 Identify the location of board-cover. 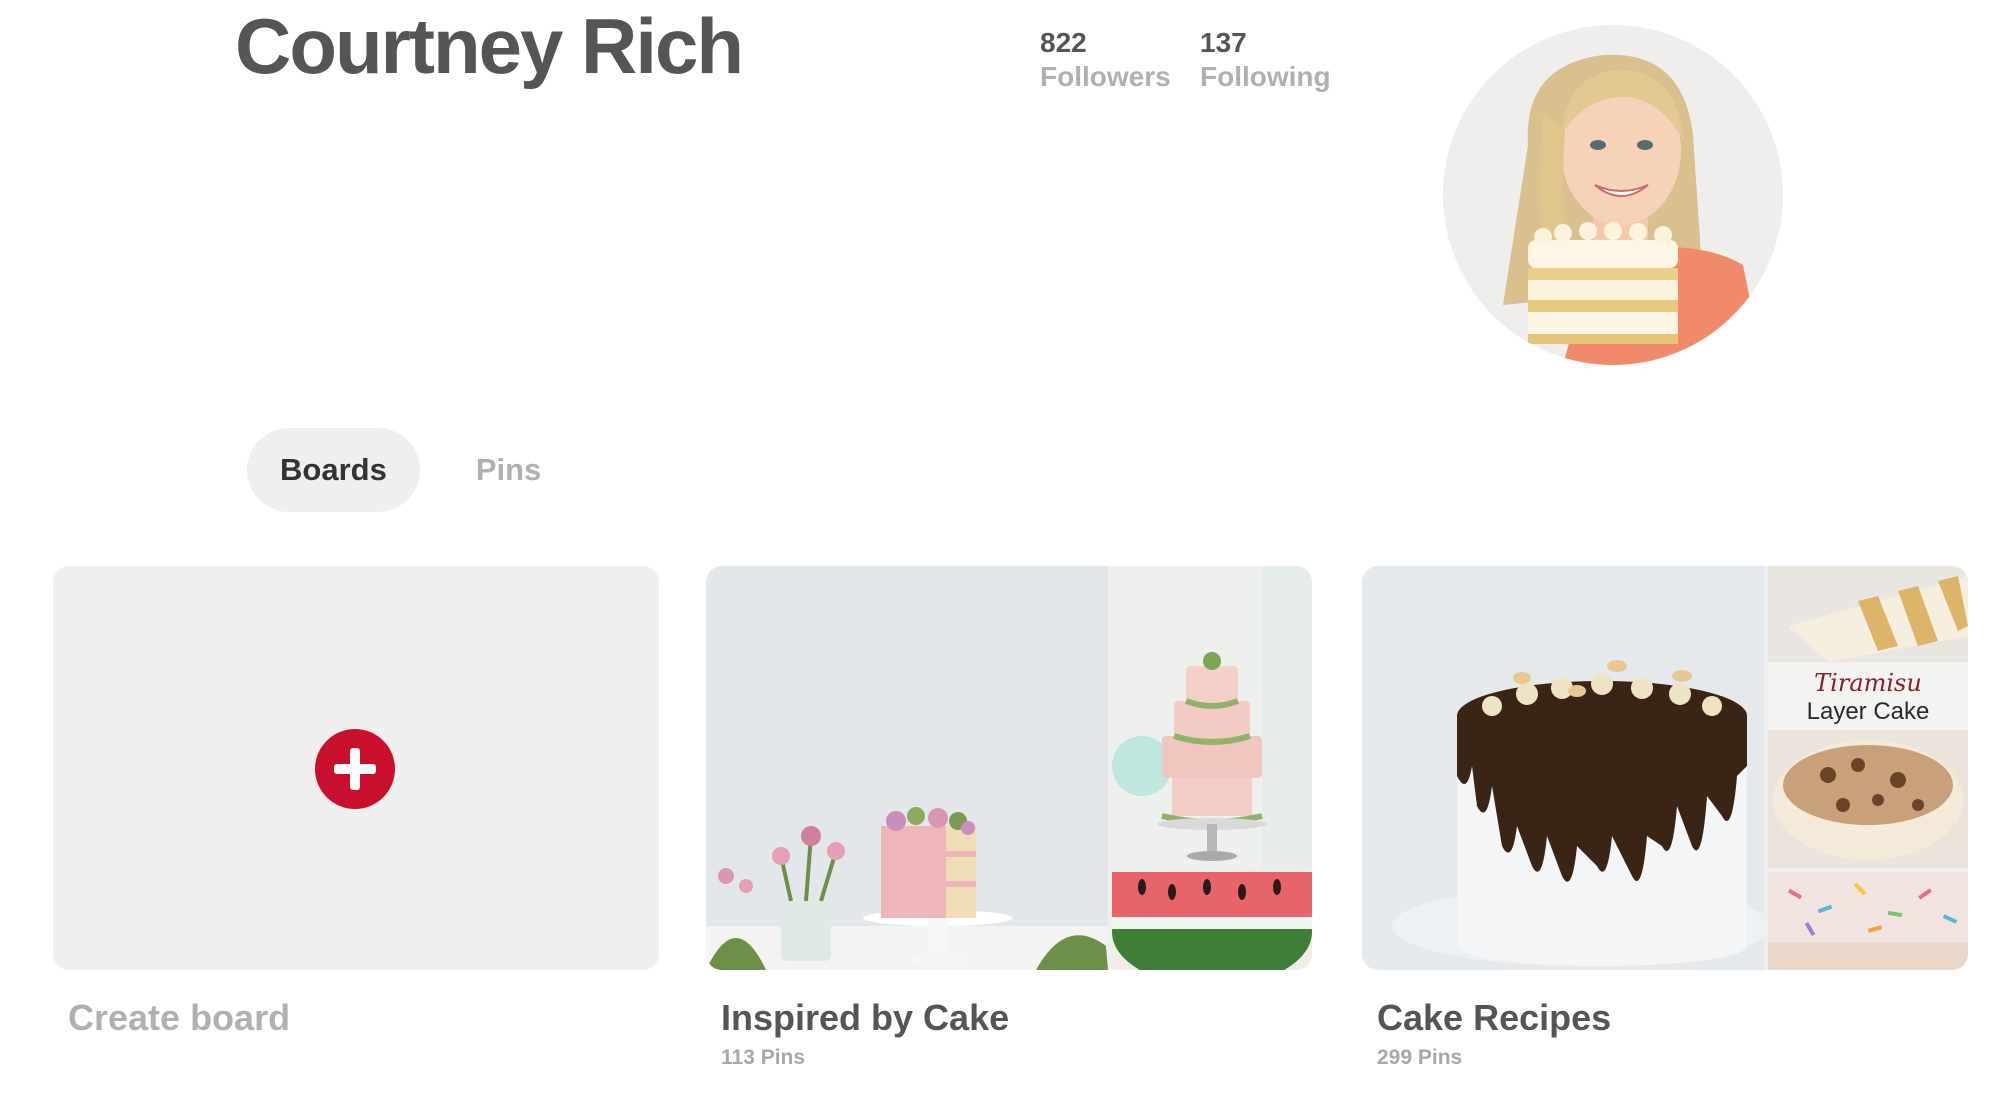
(1009, 768).